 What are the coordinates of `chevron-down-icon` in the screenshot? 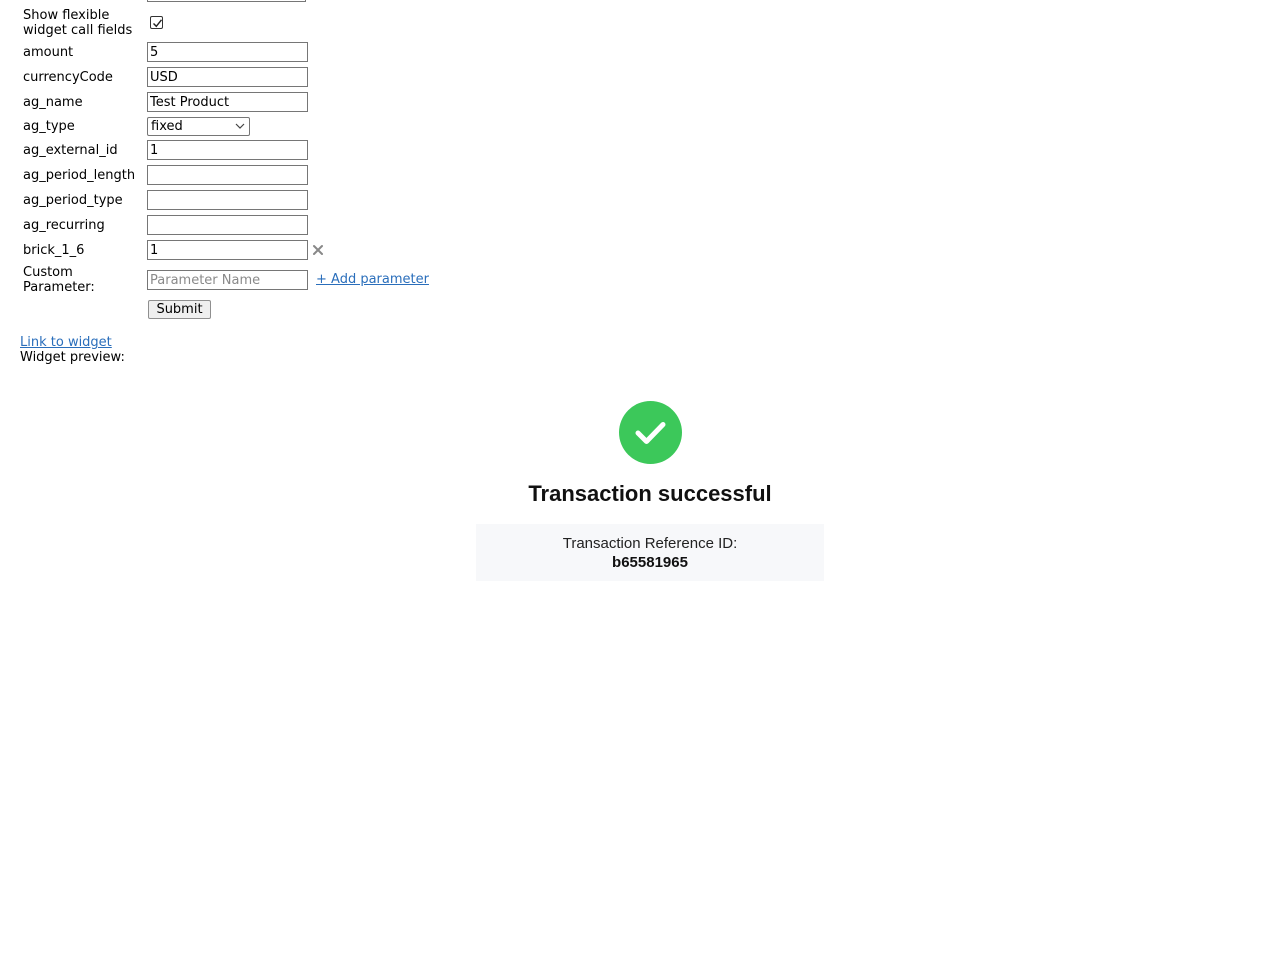 It's located at (240, 126).